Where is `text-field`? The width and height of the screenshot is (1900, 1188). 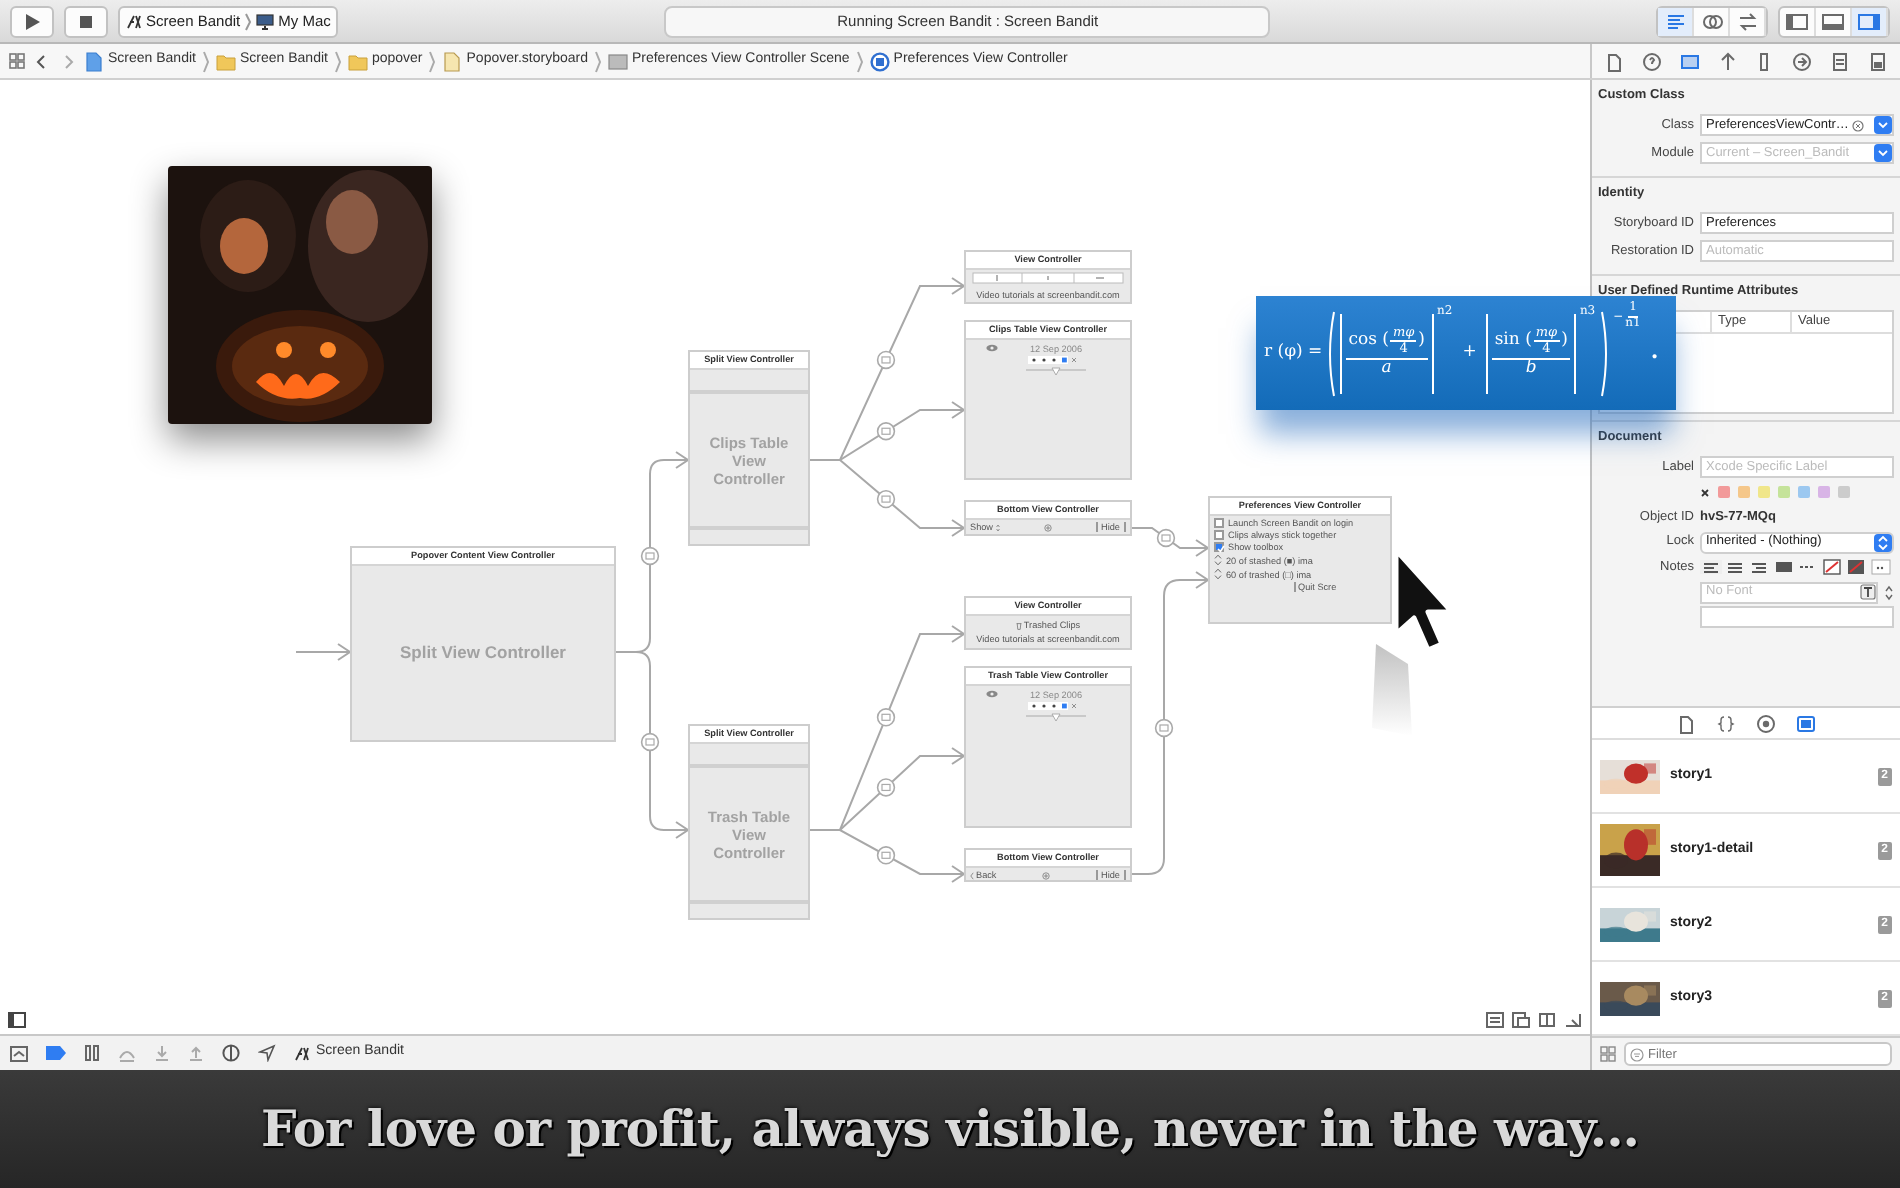
text-field is located at coordinates (1797, 617).